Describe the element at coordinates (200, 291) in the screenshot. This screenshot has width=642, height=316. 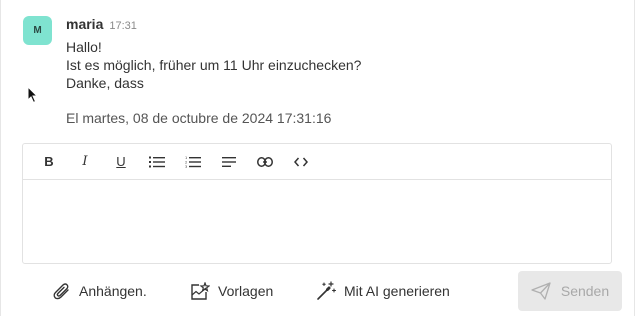
I see `templates-icon` at that location.